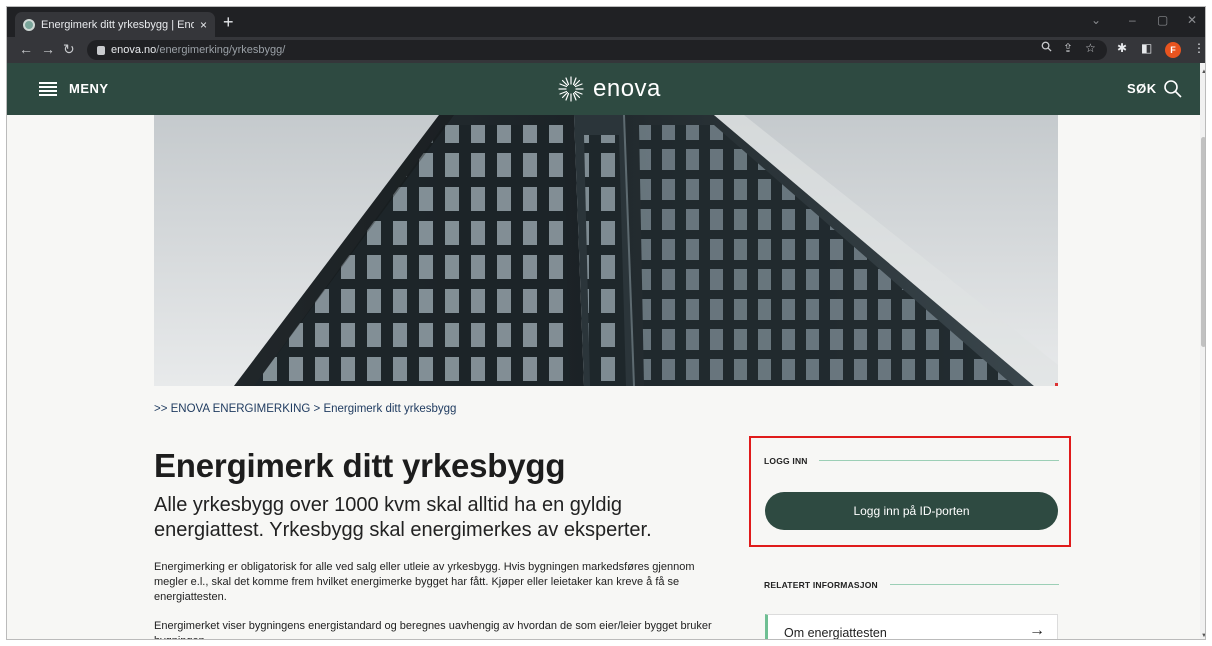  Describe the element at coordinates (1173, 89) in the screenshot. I see `search-icon` at that location.